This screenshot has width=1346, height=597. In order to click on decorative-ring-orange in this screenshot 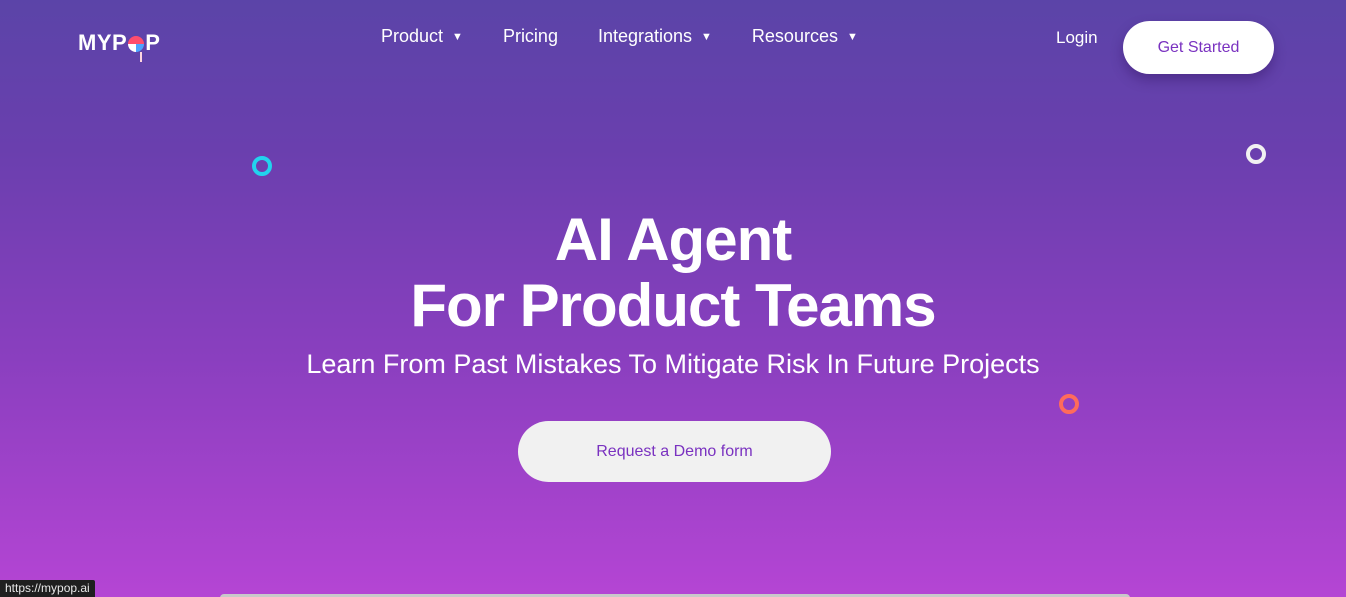, I will do `click(1069, 404)`.